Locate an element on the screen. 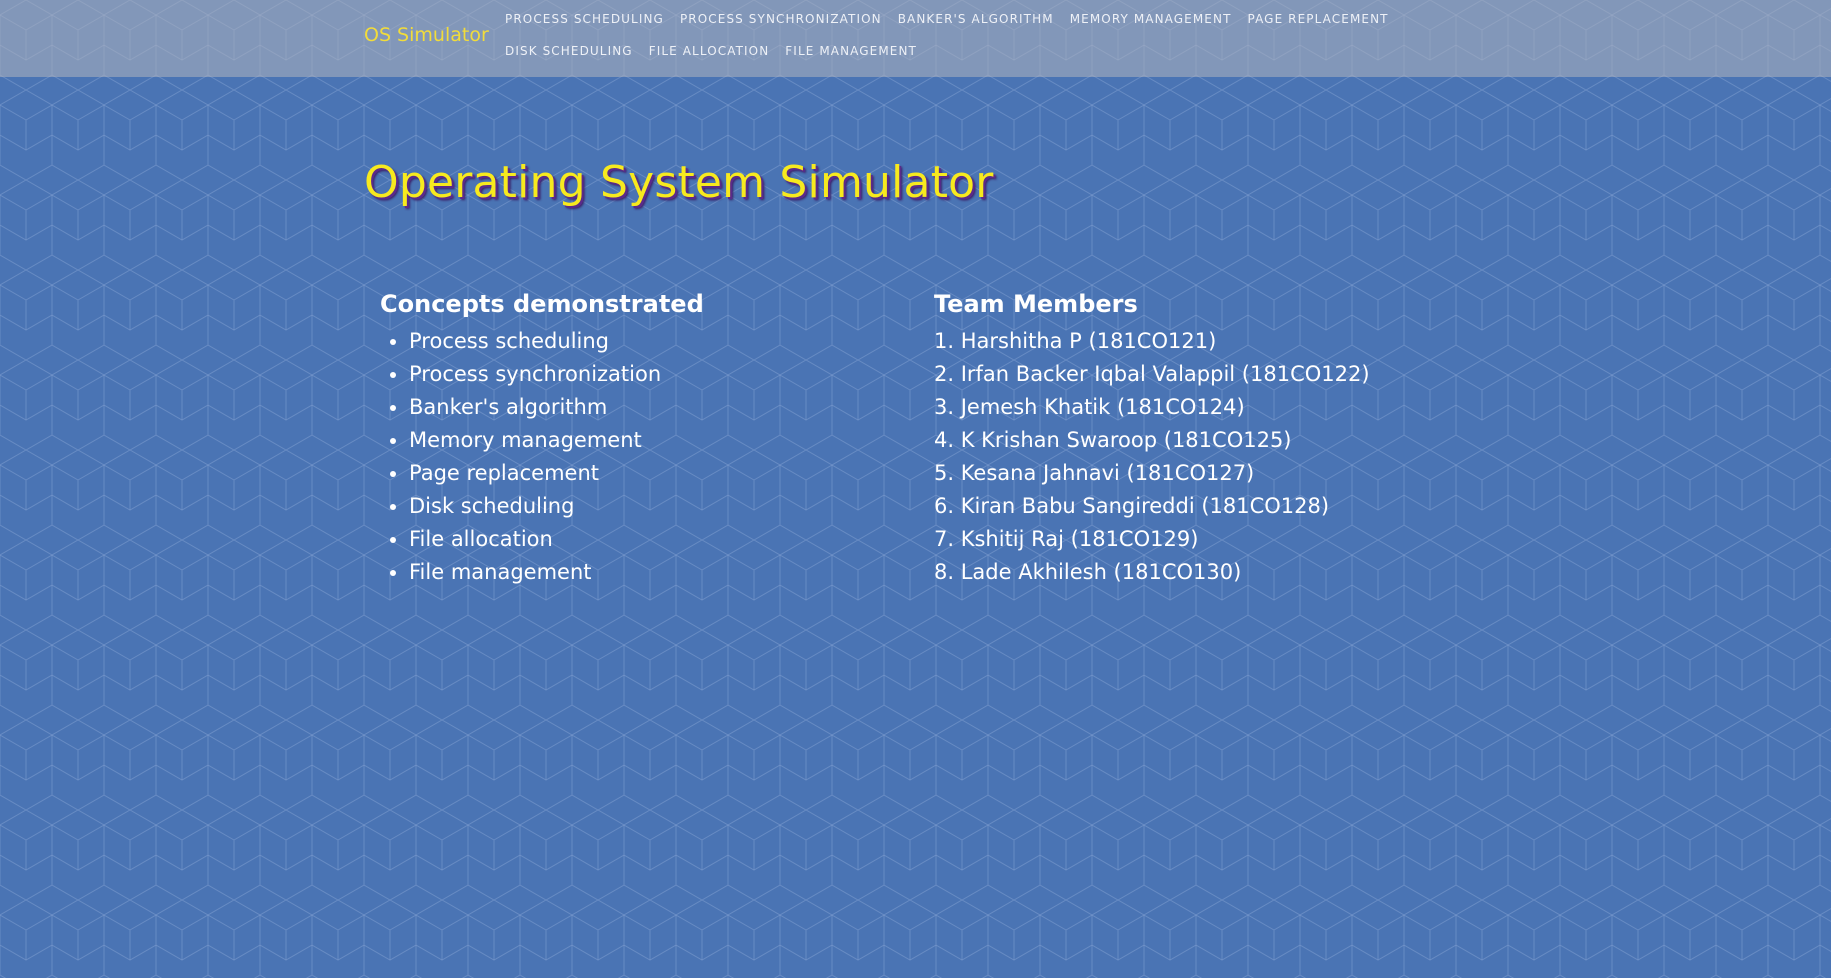 This screenshot has height=978, width=1831. team-member: 5. Kesana Jahnavi (181CO127) is located at coordinates (1094, 473).